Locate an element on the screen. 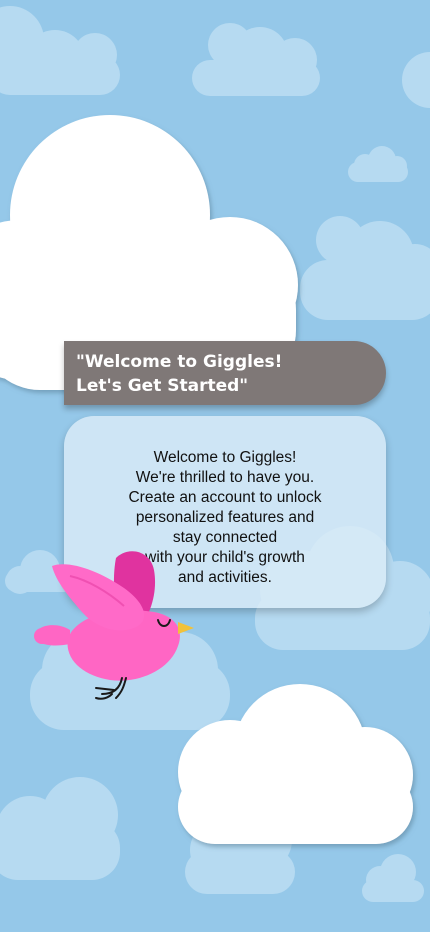  message-line: Welcome to Giggles! is located at coordinates (225, 457).